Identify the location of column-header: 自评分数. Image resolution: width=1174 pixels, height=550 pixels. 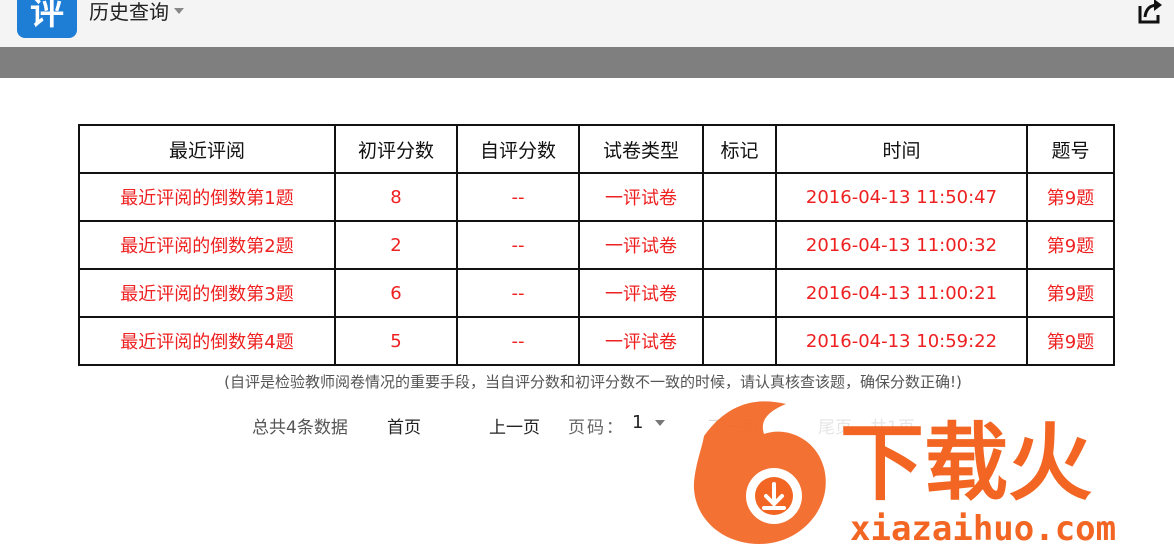
(518, 149).